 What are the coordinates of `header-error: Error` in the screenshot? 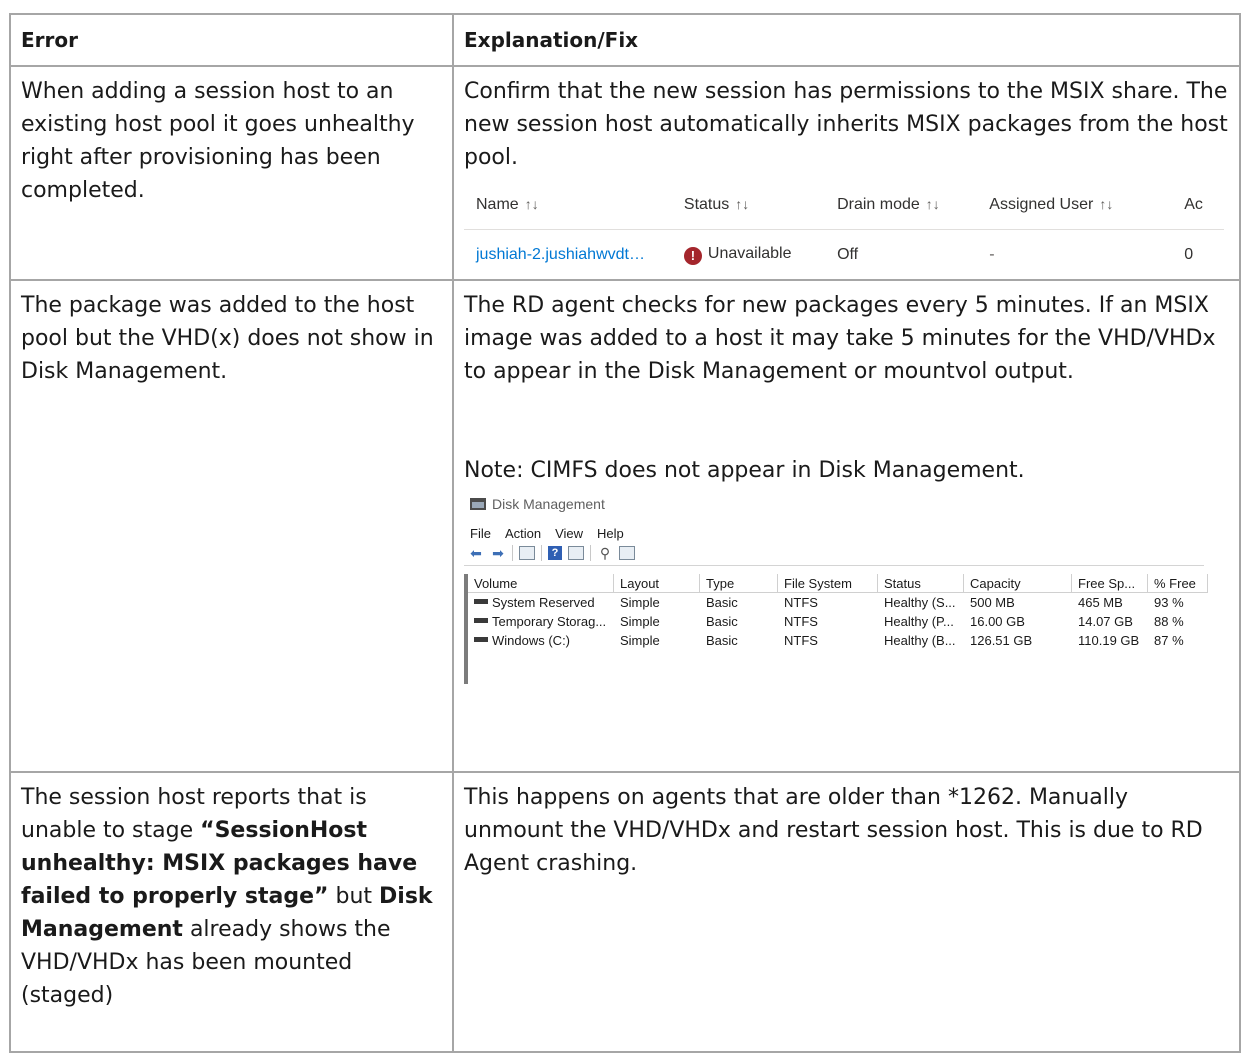 It's located at (231, 40).